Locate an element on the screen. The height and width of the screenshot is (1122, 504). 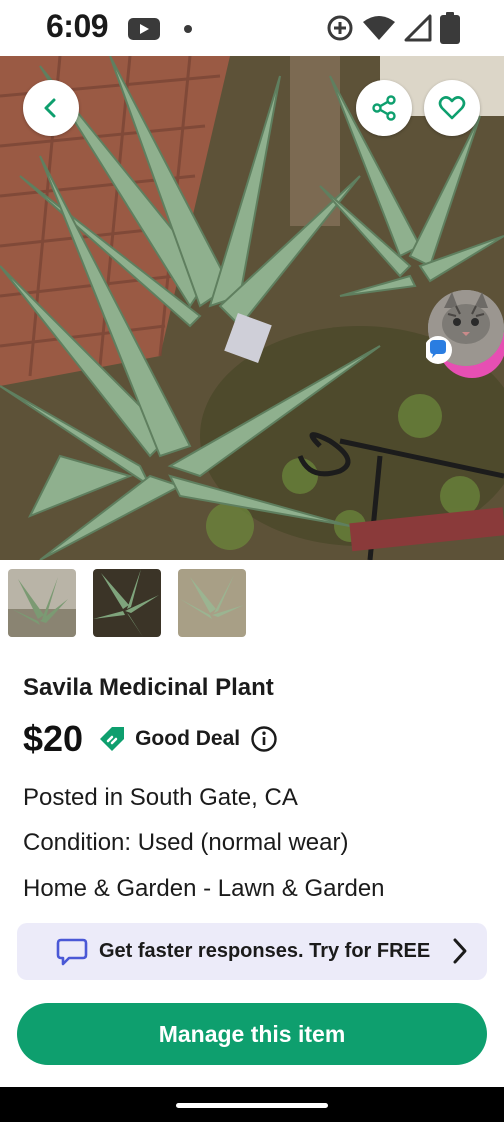
chevron-left-icon is located at coordinates (50, 108).